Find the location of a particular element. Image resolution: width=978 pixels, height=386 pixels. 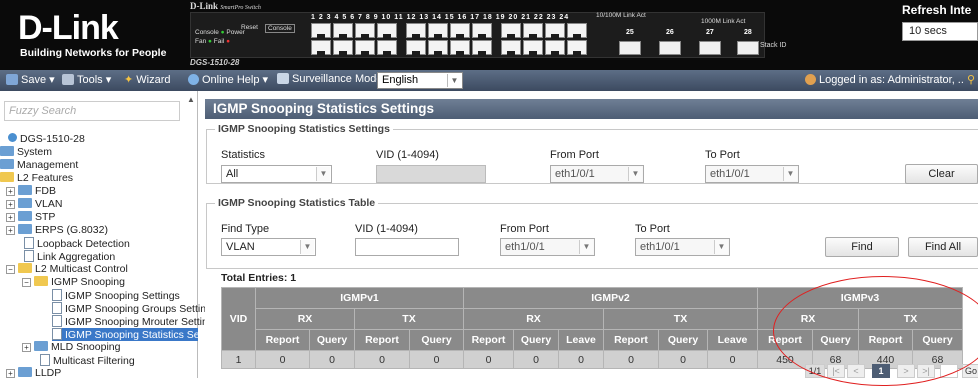

sidebar-item-igmp-snooping-groups-settings: IGMP Snooping Groups Settings is located at coordinates (134, 308).